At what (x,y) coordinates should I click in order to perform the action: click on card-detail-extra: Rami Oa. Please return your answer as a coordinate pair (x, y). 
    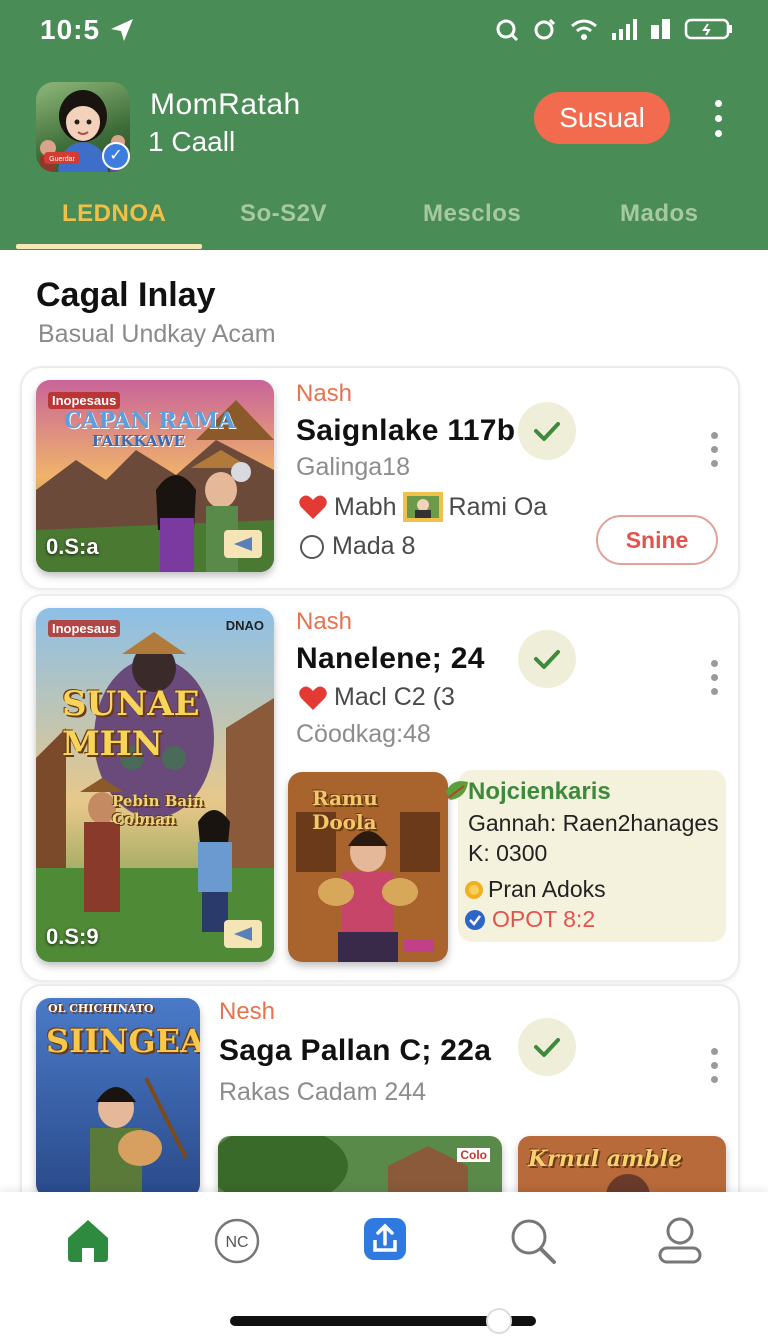
    Looking at the image, I should click on (498, 506).